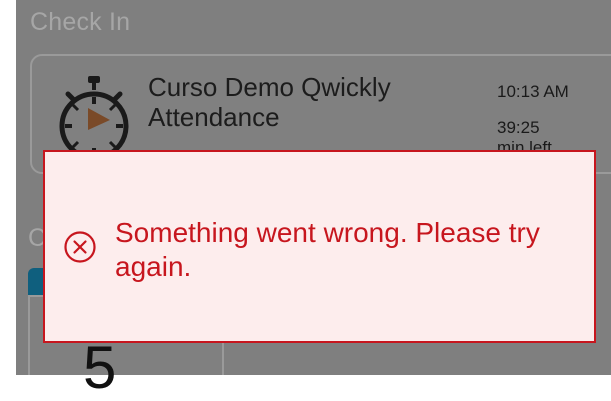 The width and height of the screenshot is (611, 401). What do you see at coordinates (269, 102) in the screenshot?
I see `session-name: Curso Demo Qwickly Attendance` at bounding box center [269, 102].